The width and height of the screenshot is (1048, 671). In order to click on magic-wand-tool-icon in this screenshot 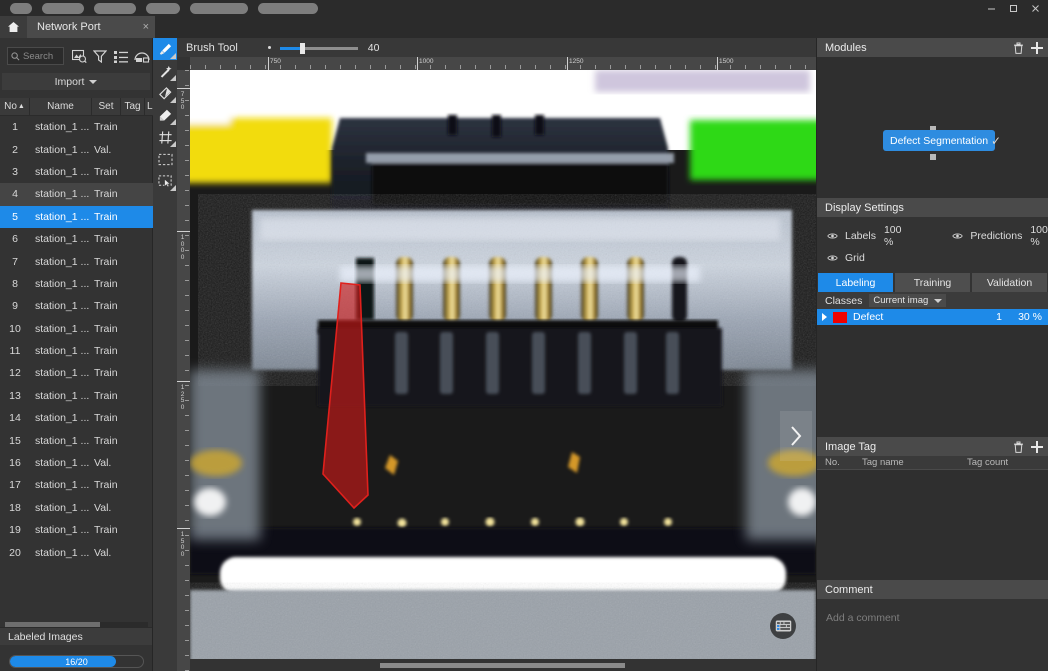, I will do `click(165, 71)`.